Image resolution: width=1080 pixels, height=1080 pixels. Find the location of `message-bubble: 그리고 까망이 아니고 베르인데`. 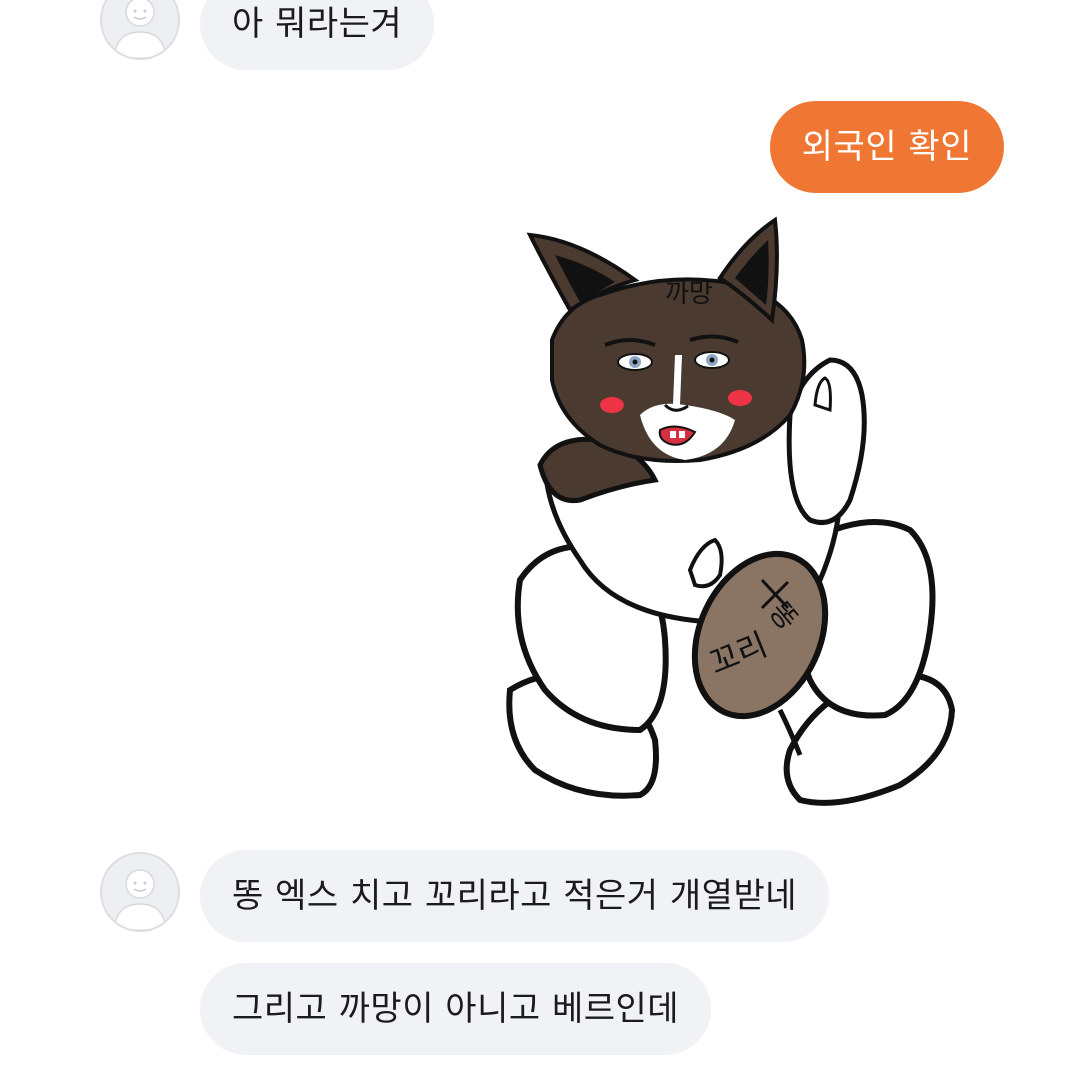

message-bubble: 그리고 까망이 아니고 베르인데 is located at coordinates (456, 1009).